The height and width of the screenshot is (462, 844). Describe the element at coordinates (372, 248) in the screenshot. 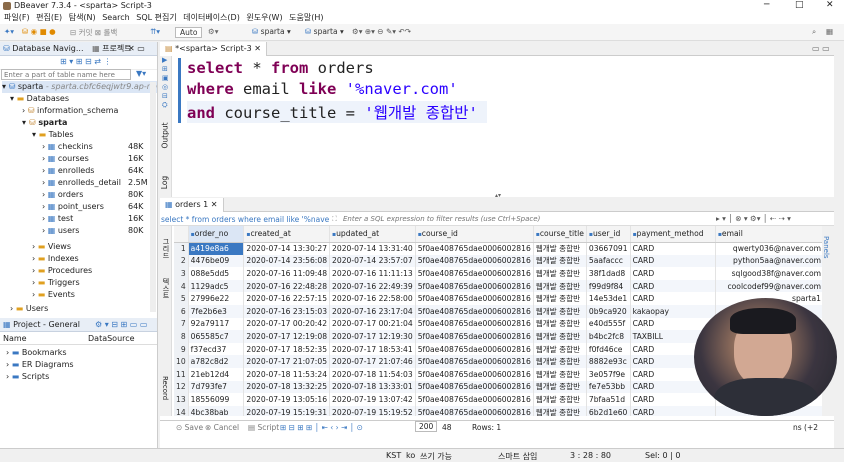

I see `cell-updated_at: 2020-07-14 13:31:40` at that location.